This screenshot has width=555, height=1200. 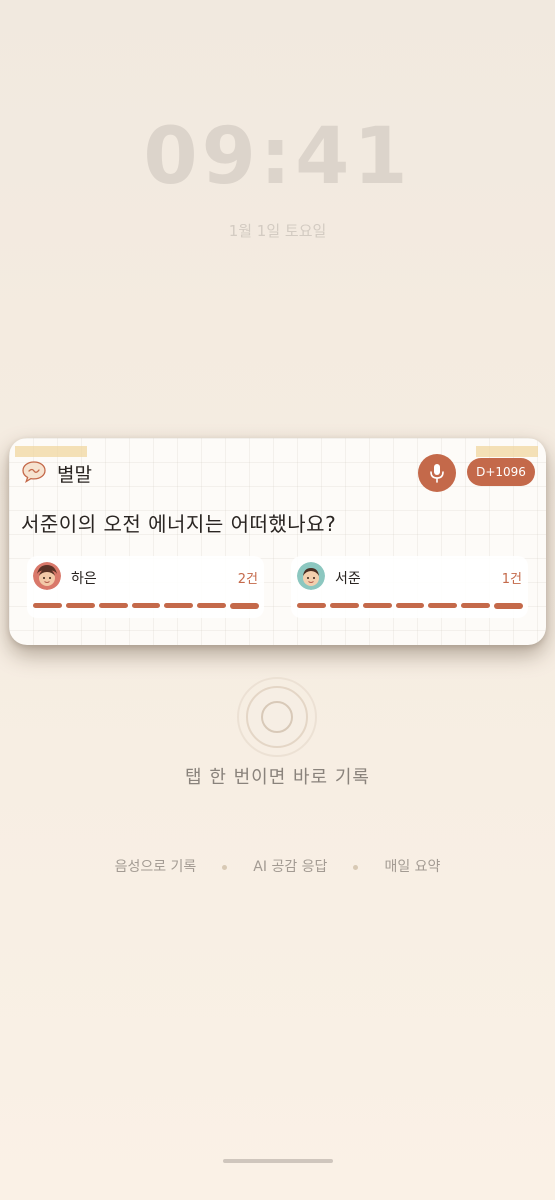 I want to click on home-indicator, so click(x=278, y=1161).